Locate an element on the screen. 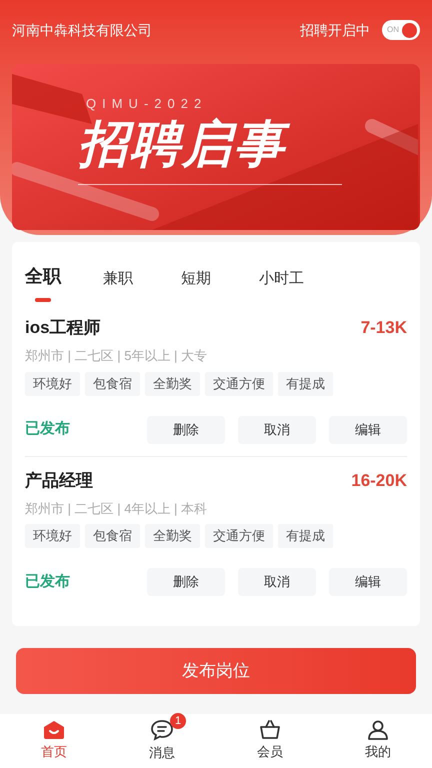  job-title: 产品经理 is located at coordinates (59, 481).